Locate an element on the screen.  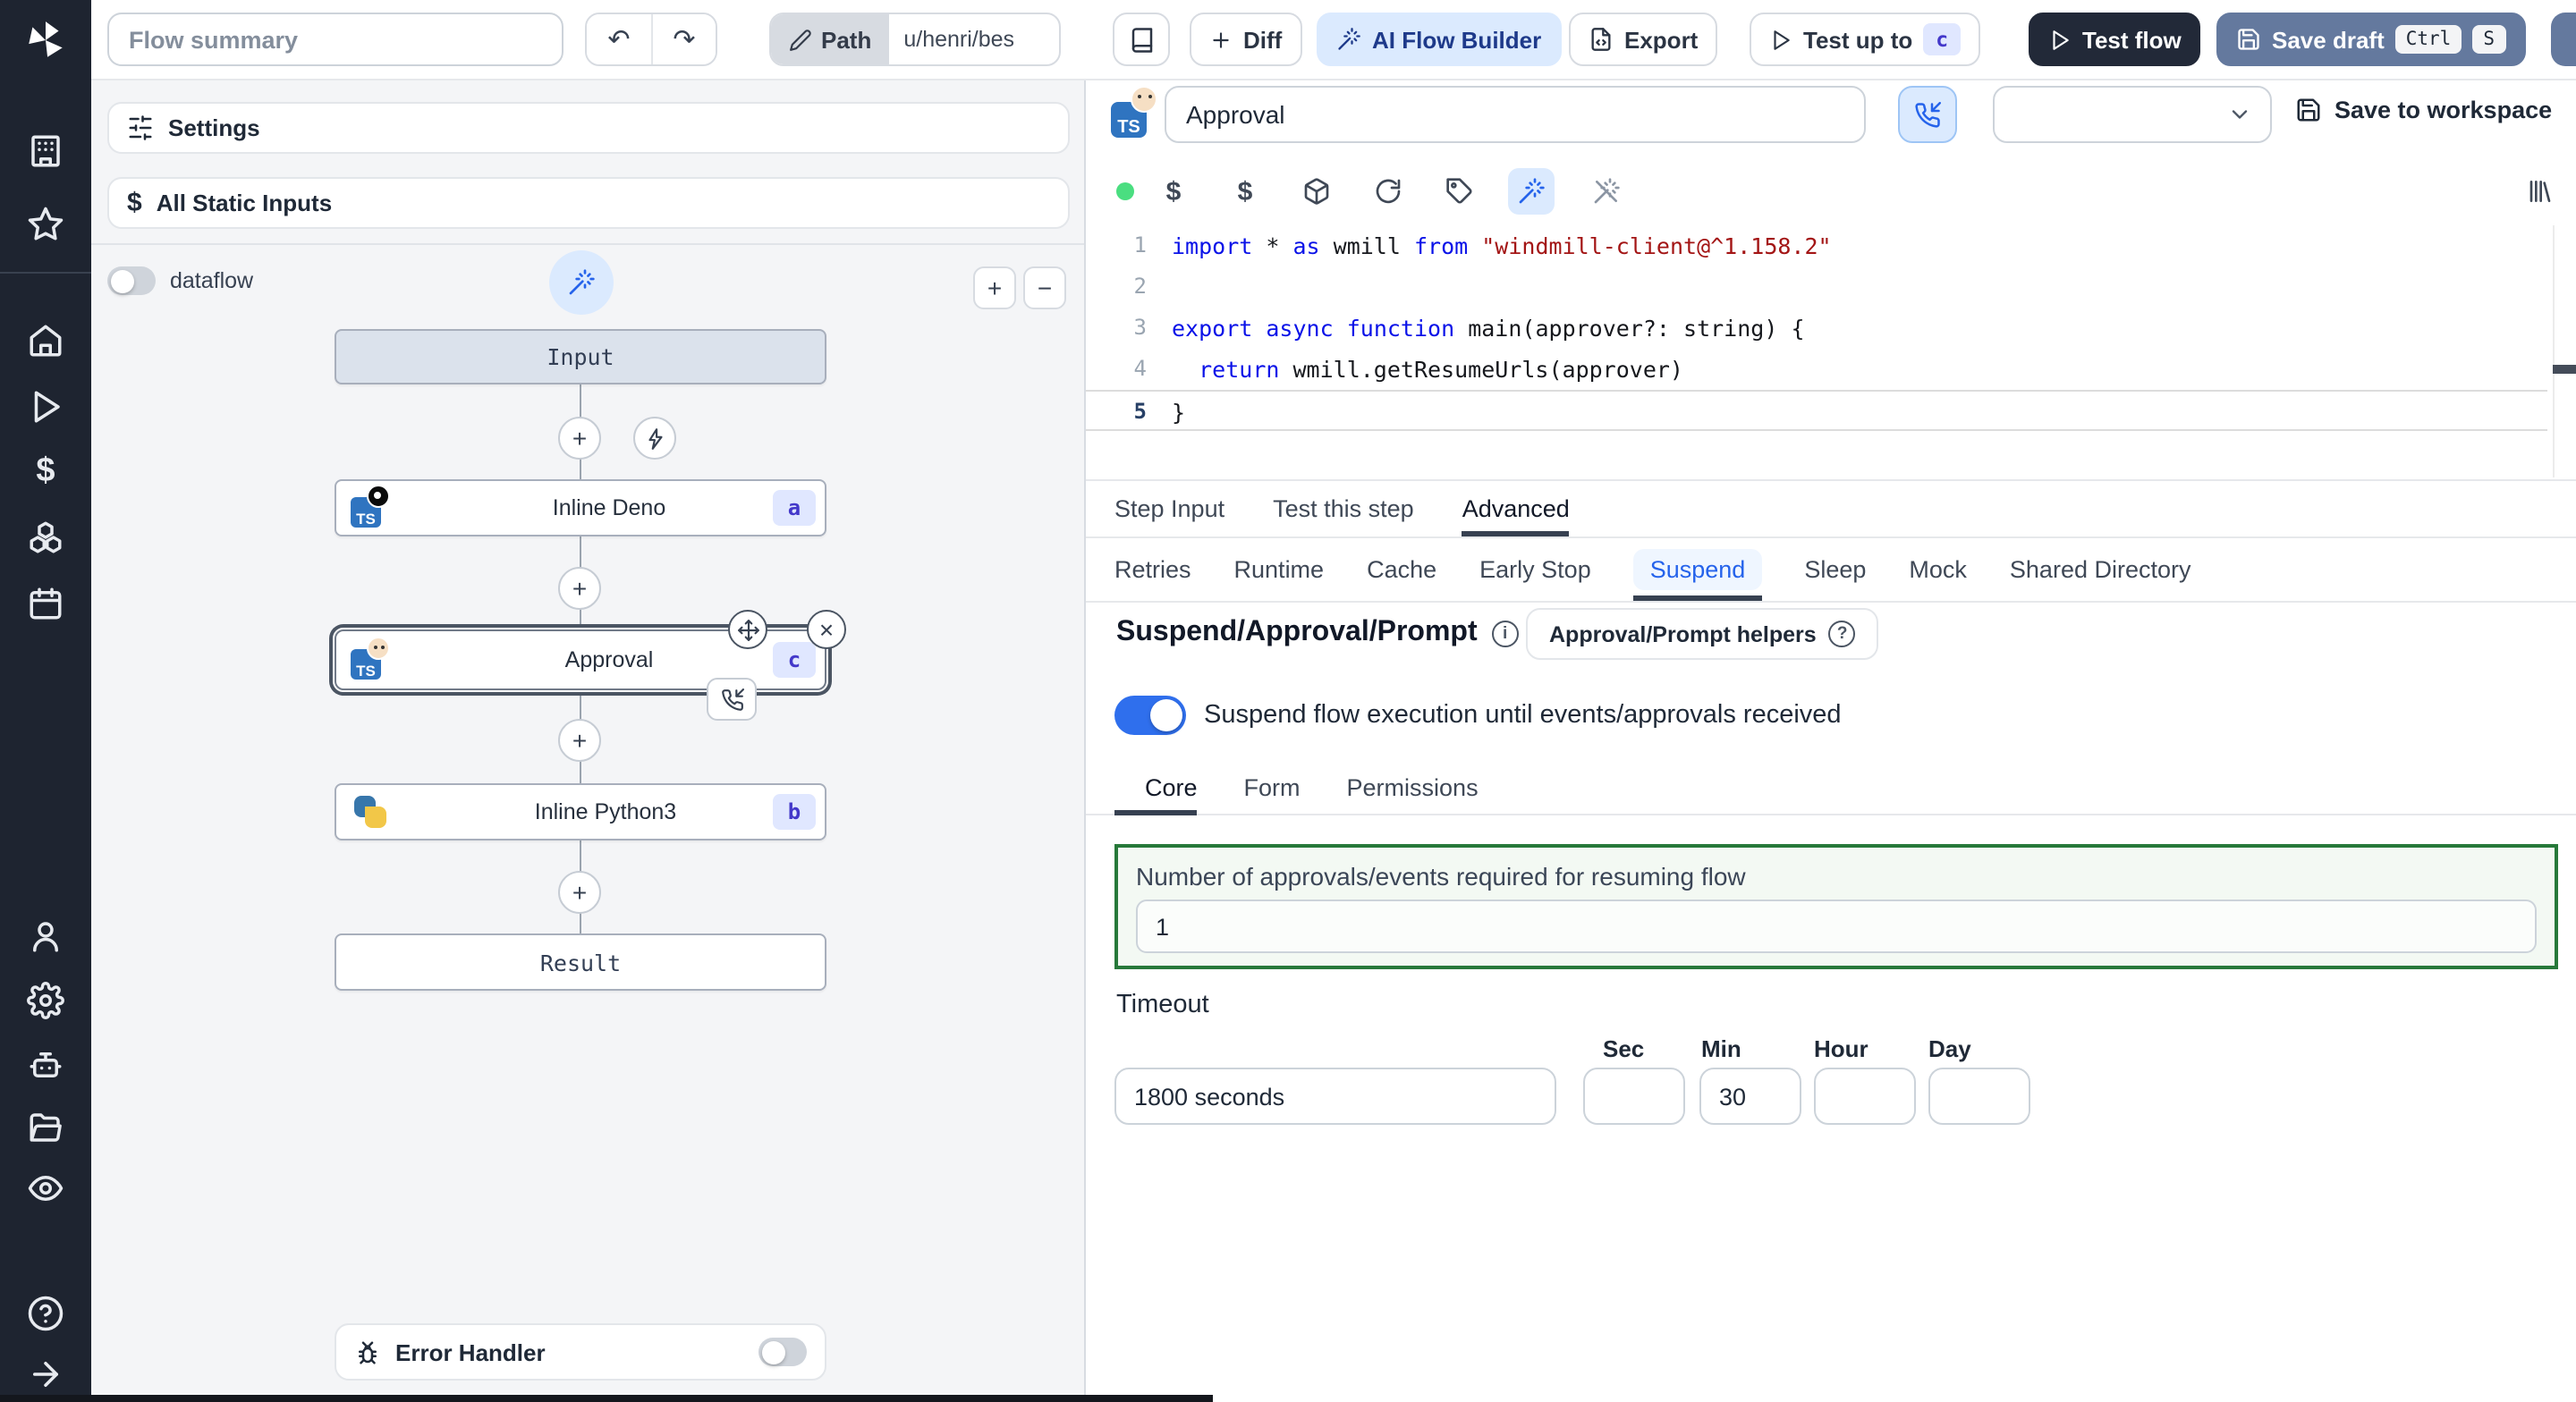
deploy-button-partial is located at coordinates (2563, 39).